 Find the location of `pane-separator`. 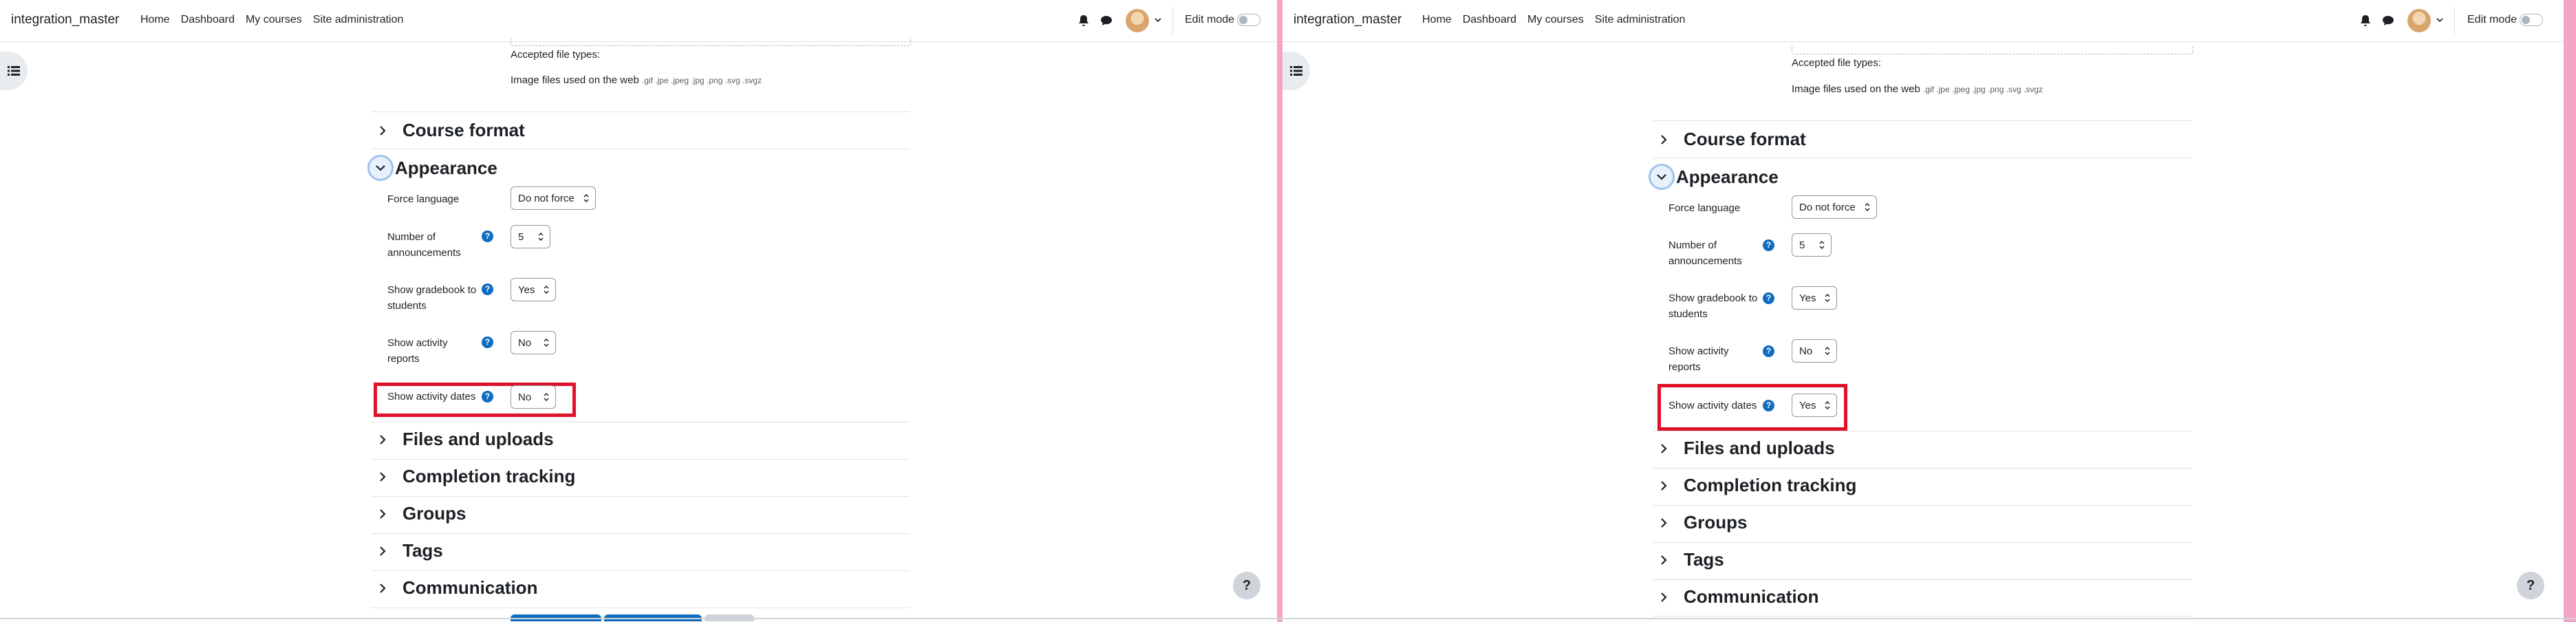

pane-separator is located at coordinates (1279, 311).